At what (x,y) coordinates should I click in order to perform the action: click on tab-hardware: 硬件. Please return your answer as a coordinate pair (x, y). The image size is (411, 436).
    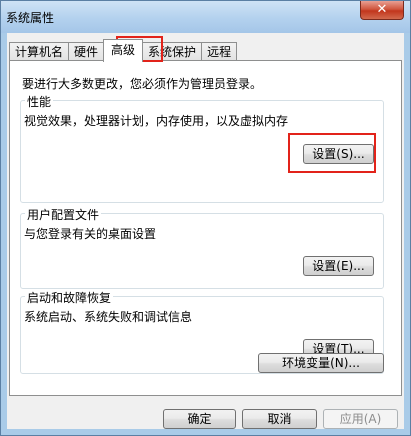
    Looking at the image, I should click on (86, 52).